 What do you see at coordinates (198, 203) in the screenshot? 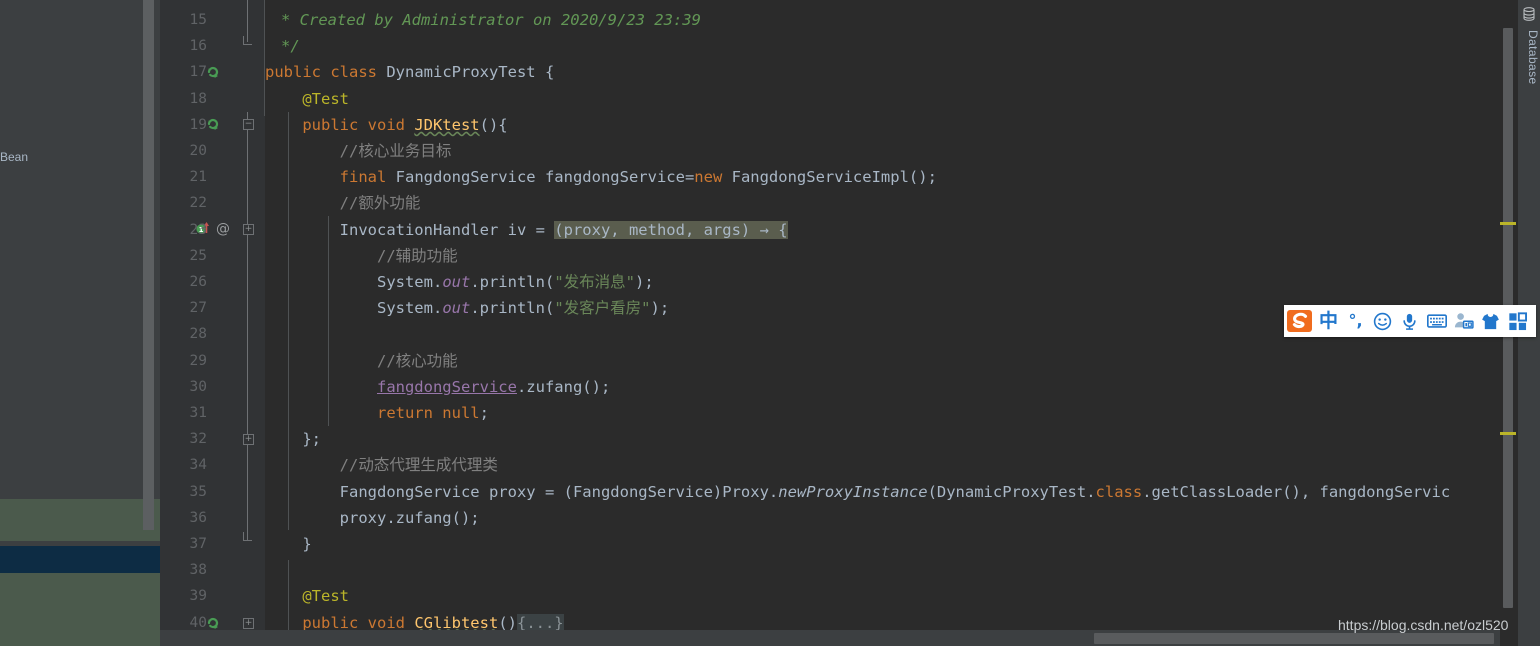
I see `line-number: 22` at bounding box center [198, 203].